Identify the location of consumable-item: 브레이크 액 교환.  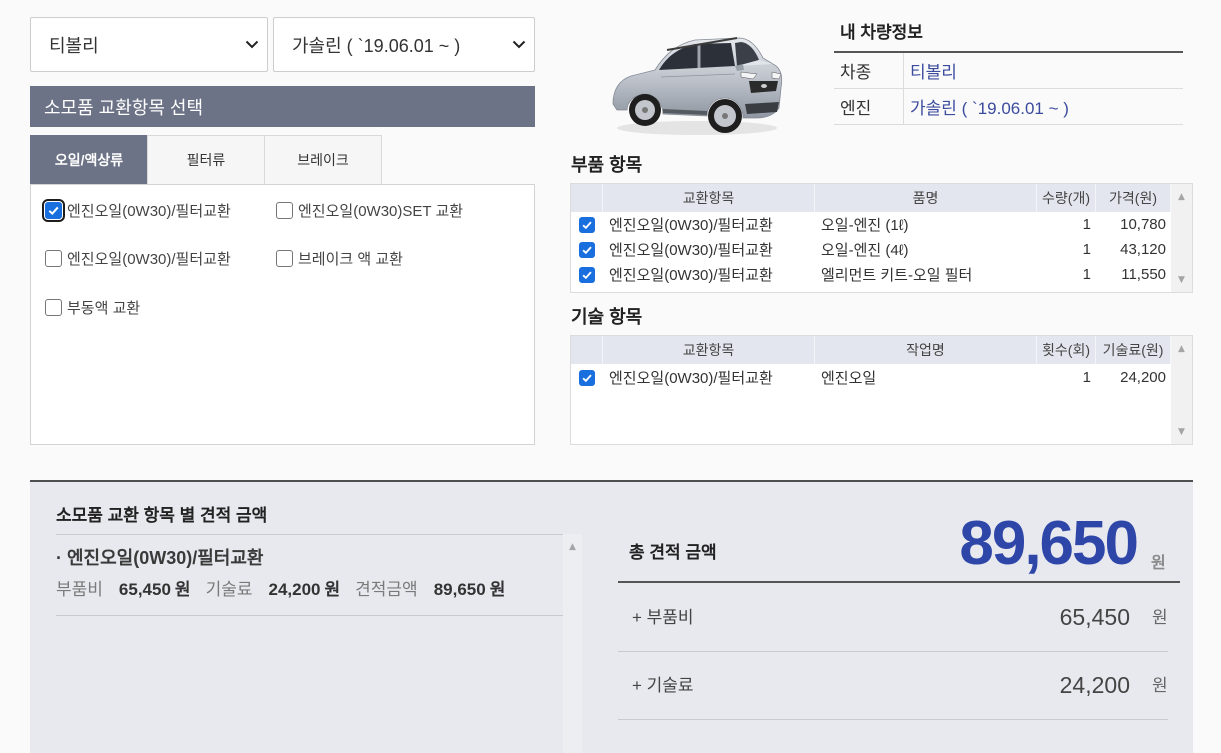
(339, 258).